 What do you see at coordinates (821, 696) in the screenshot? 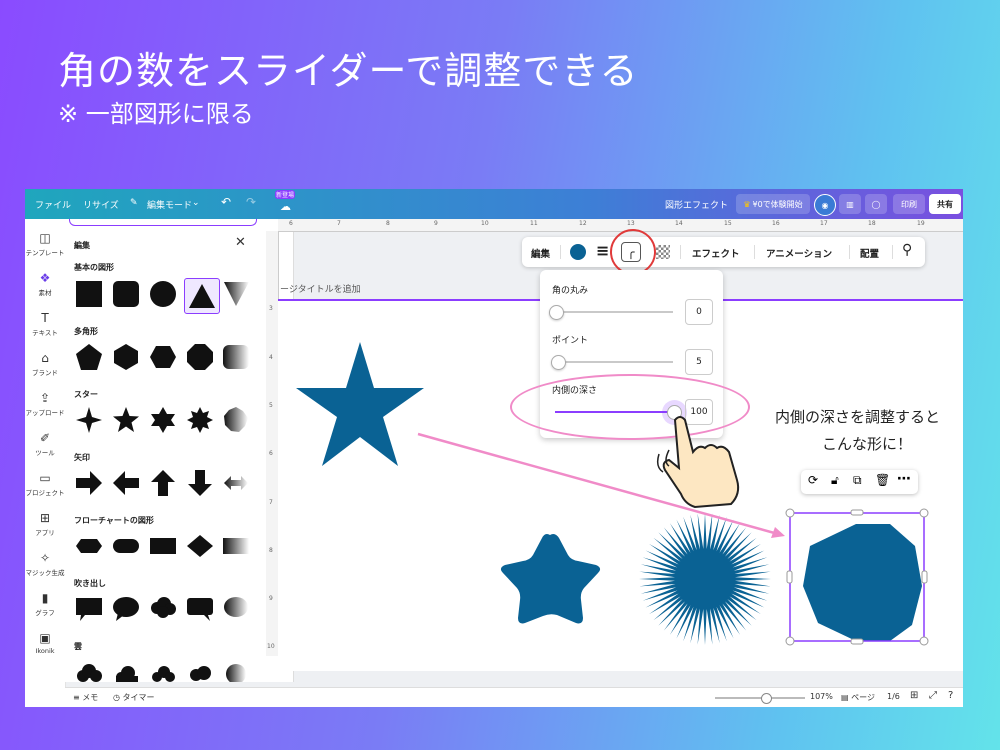
I see `zoom-level: 107%` at bounding box center [821, 696].